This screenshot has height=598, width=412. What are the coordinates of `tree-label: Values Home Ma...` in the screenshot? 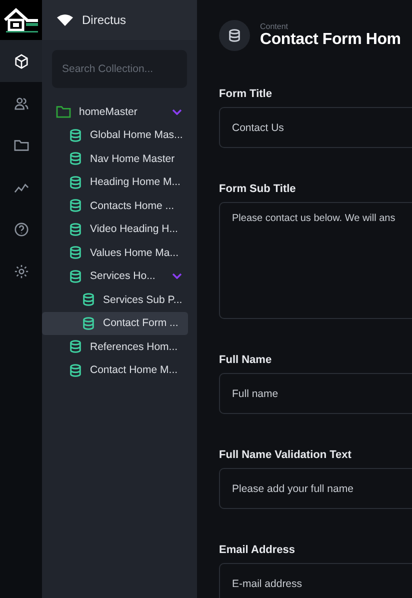 It's located at (135, 252).